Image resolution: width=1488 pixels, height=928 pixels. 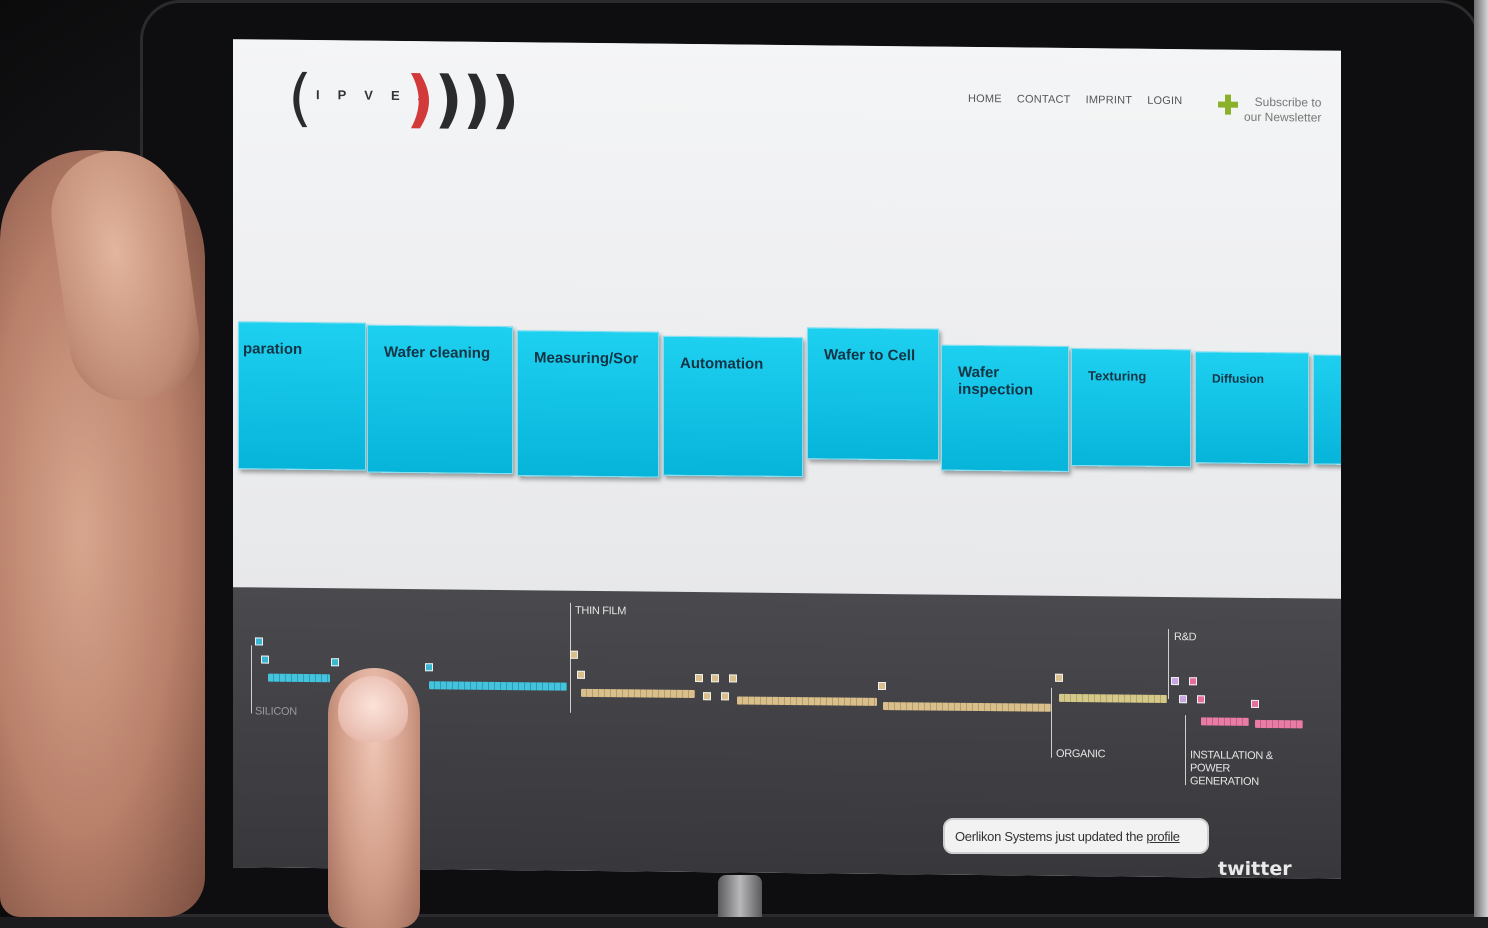 I want to click on nav-login-link: LOGIN, so click(x=1164, y=101).